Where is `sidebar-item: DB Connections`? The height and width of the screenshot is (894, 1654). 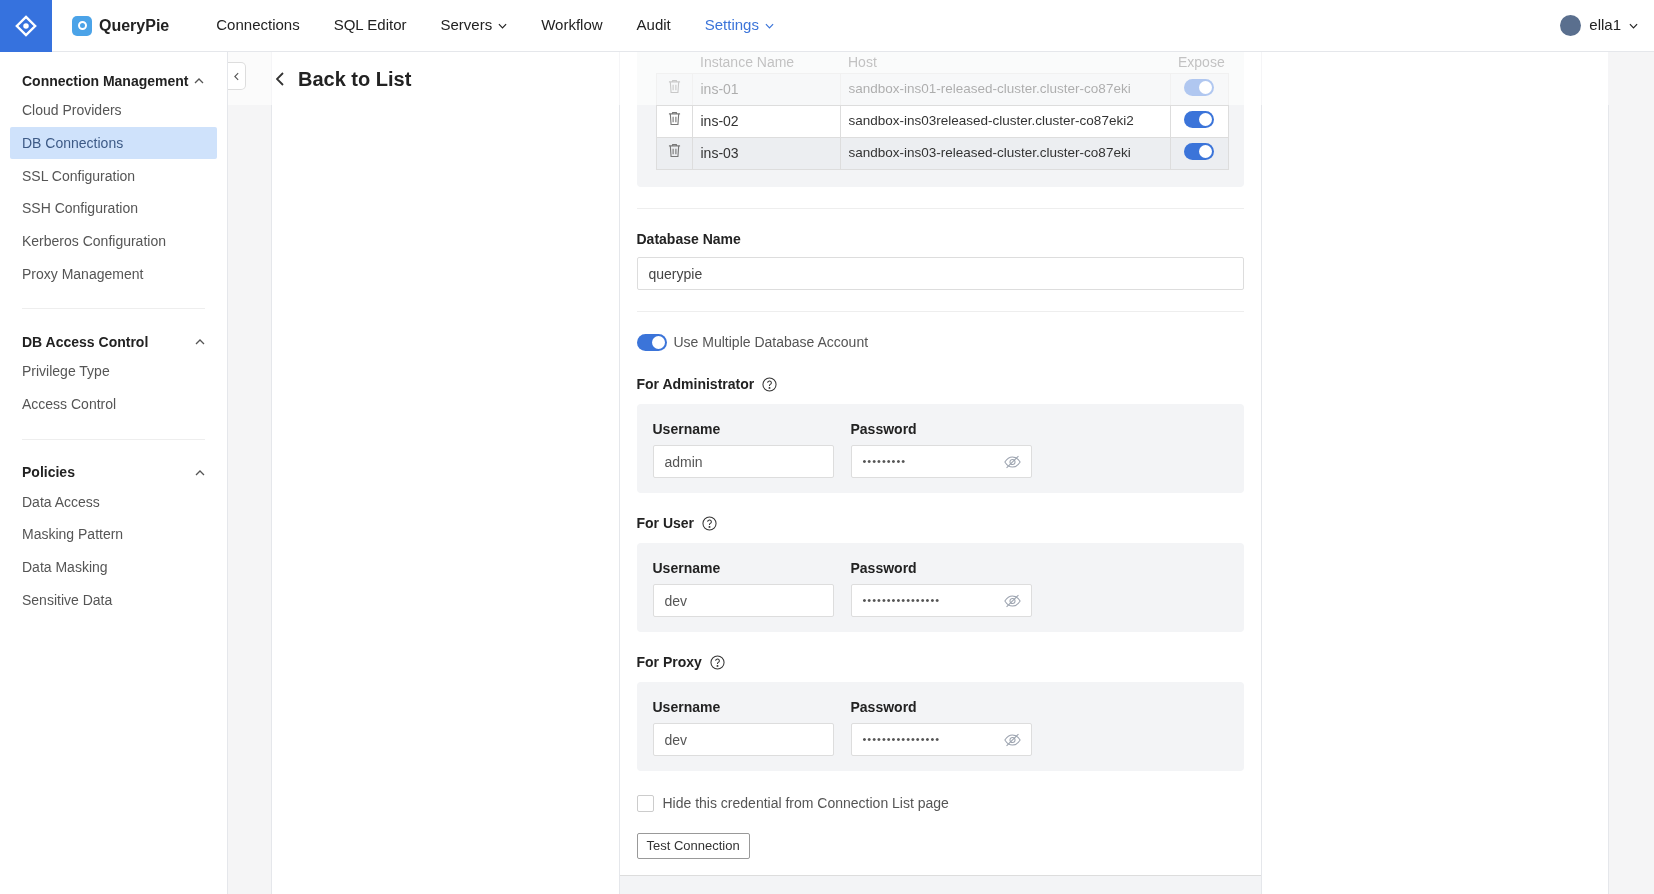
sidebar-item: DB Connections is located at coordinates (113, 143).